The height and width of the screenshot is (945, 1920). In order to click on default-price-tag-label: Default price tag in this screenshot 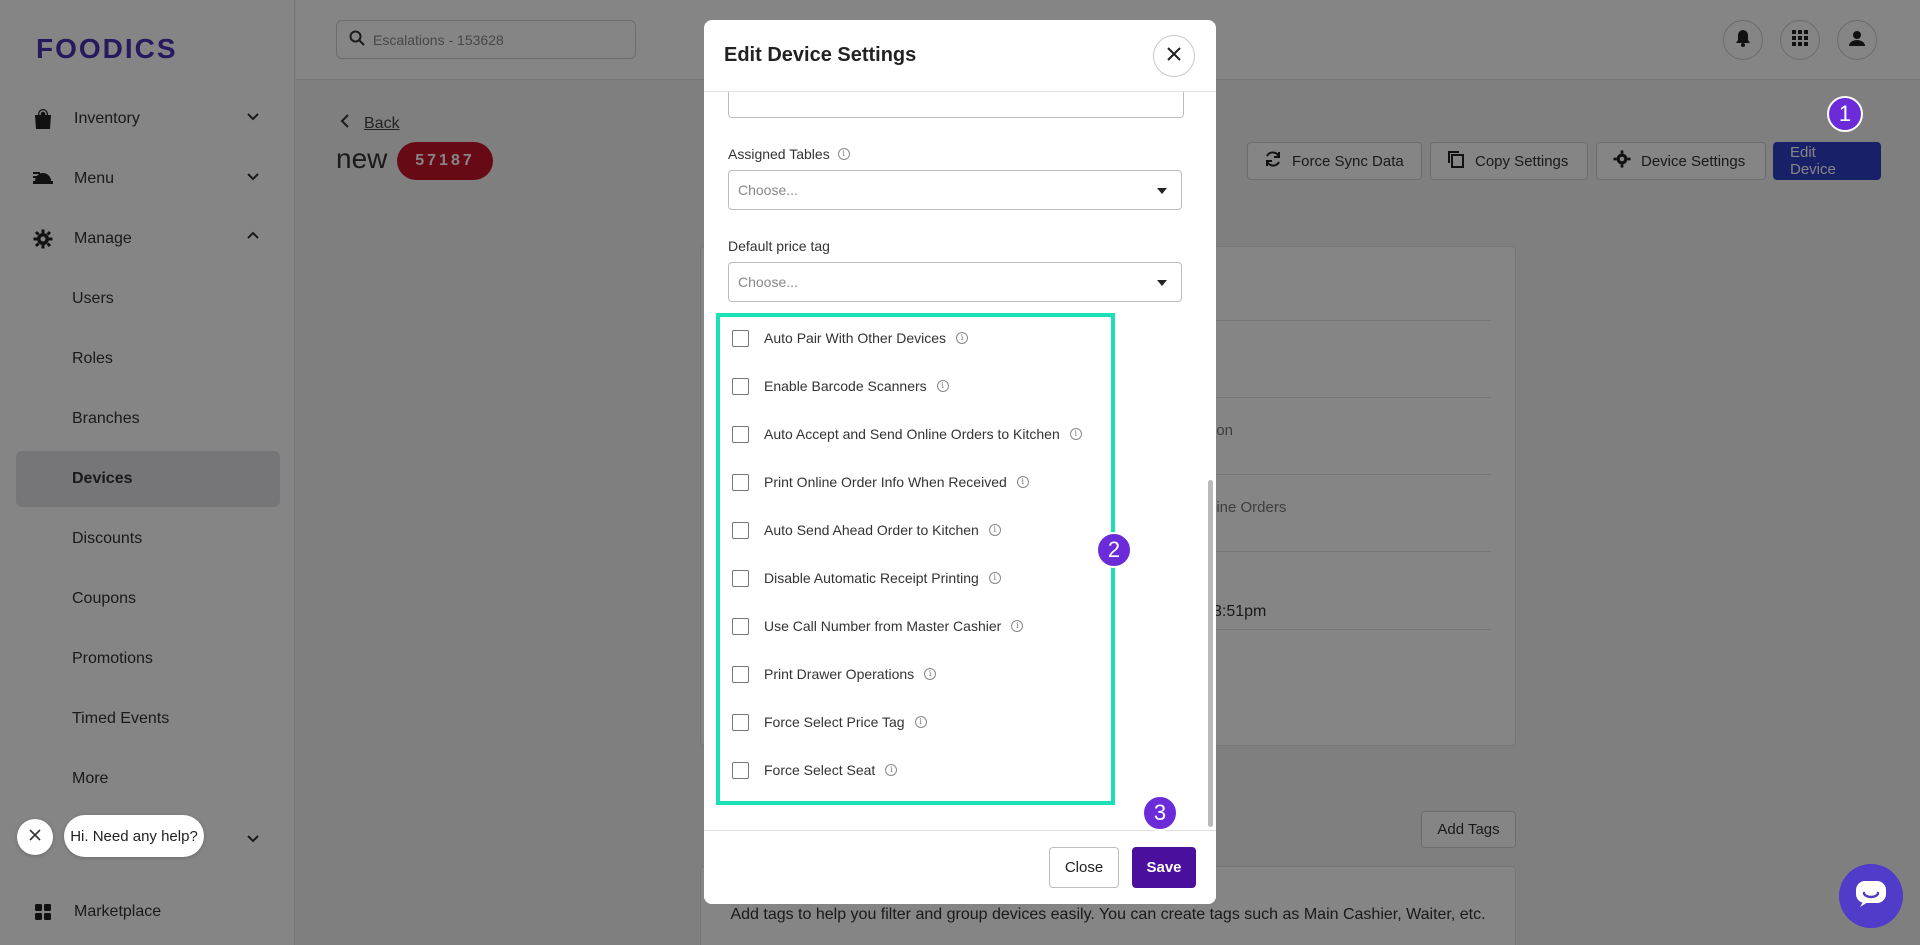, I will do `click(779, 246)`.